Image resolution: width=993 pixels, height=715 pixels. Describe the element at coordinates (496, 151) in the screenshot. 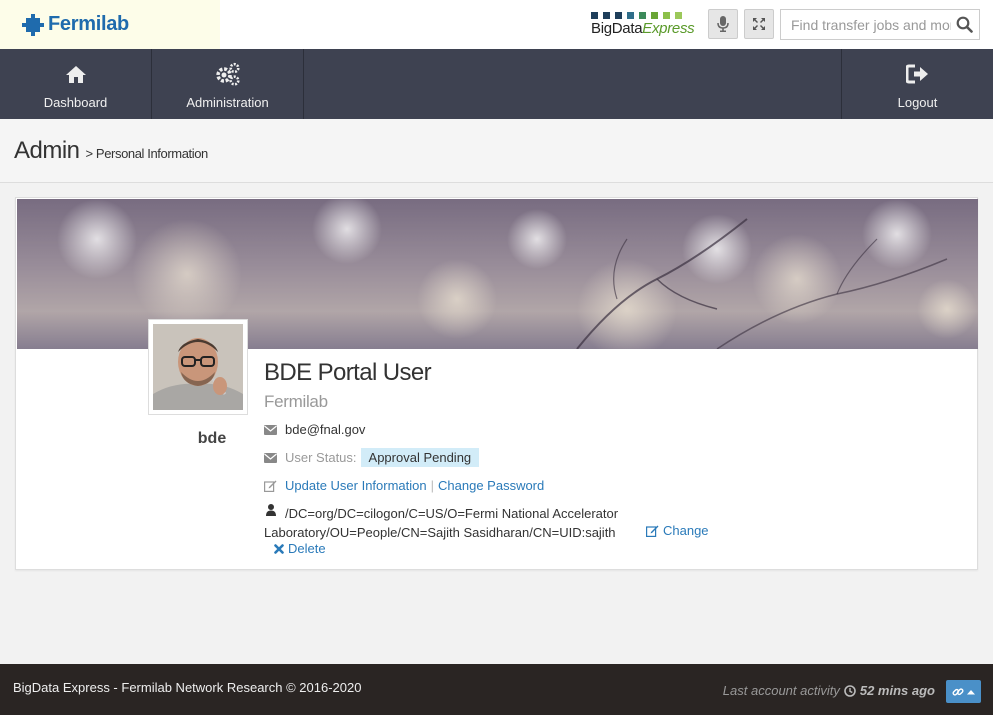

I see `breadcrumb: Admin > Personal Information` at that location.